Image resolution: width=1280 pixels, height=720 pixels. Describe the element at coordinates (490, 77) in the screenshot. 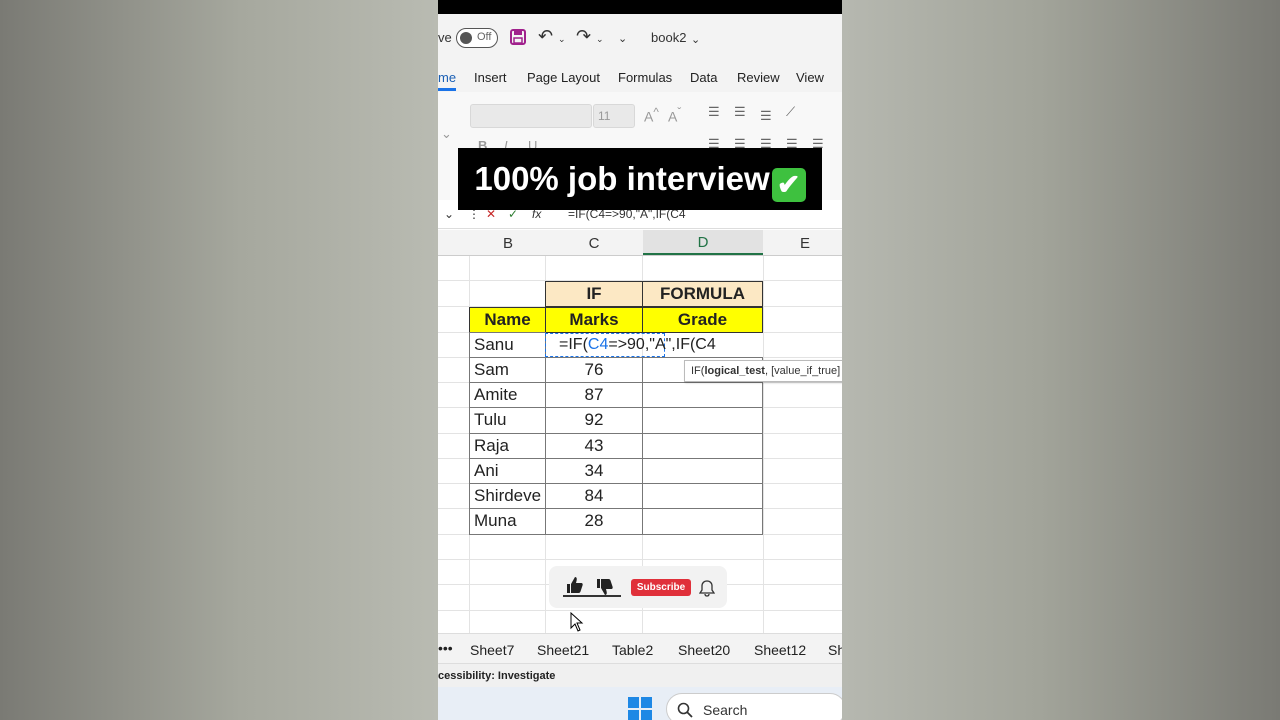

I see `tab-insert: Insert` at that location.